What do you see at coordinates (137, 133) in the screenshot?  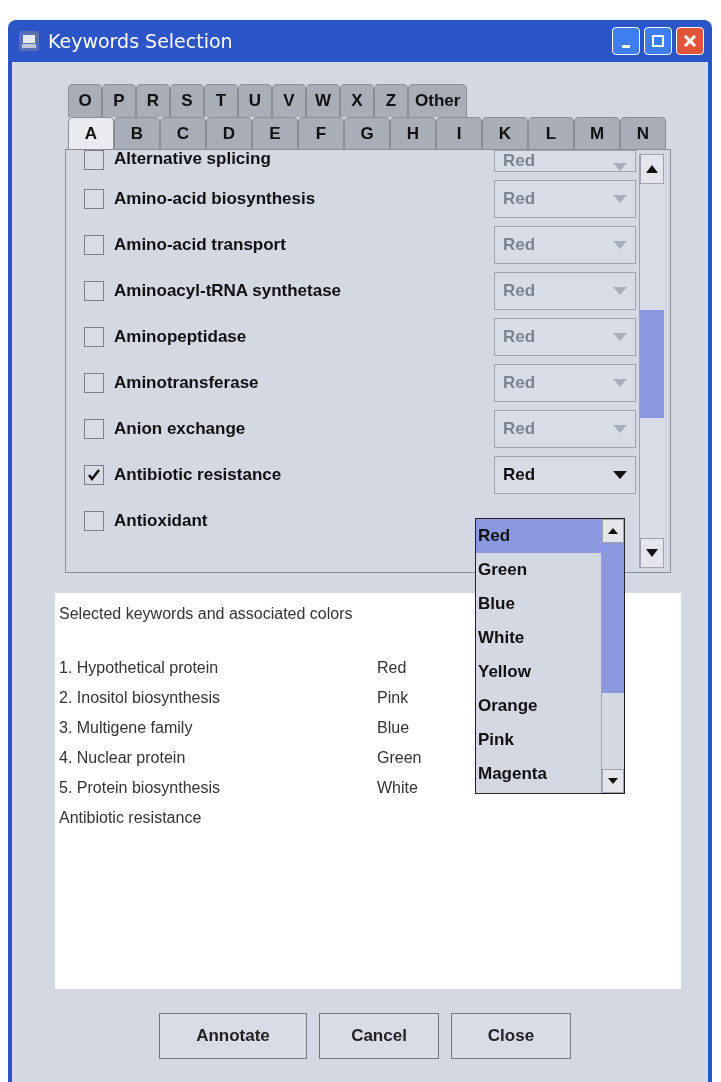 I see `tab: B` at bounding box center [137, 133].